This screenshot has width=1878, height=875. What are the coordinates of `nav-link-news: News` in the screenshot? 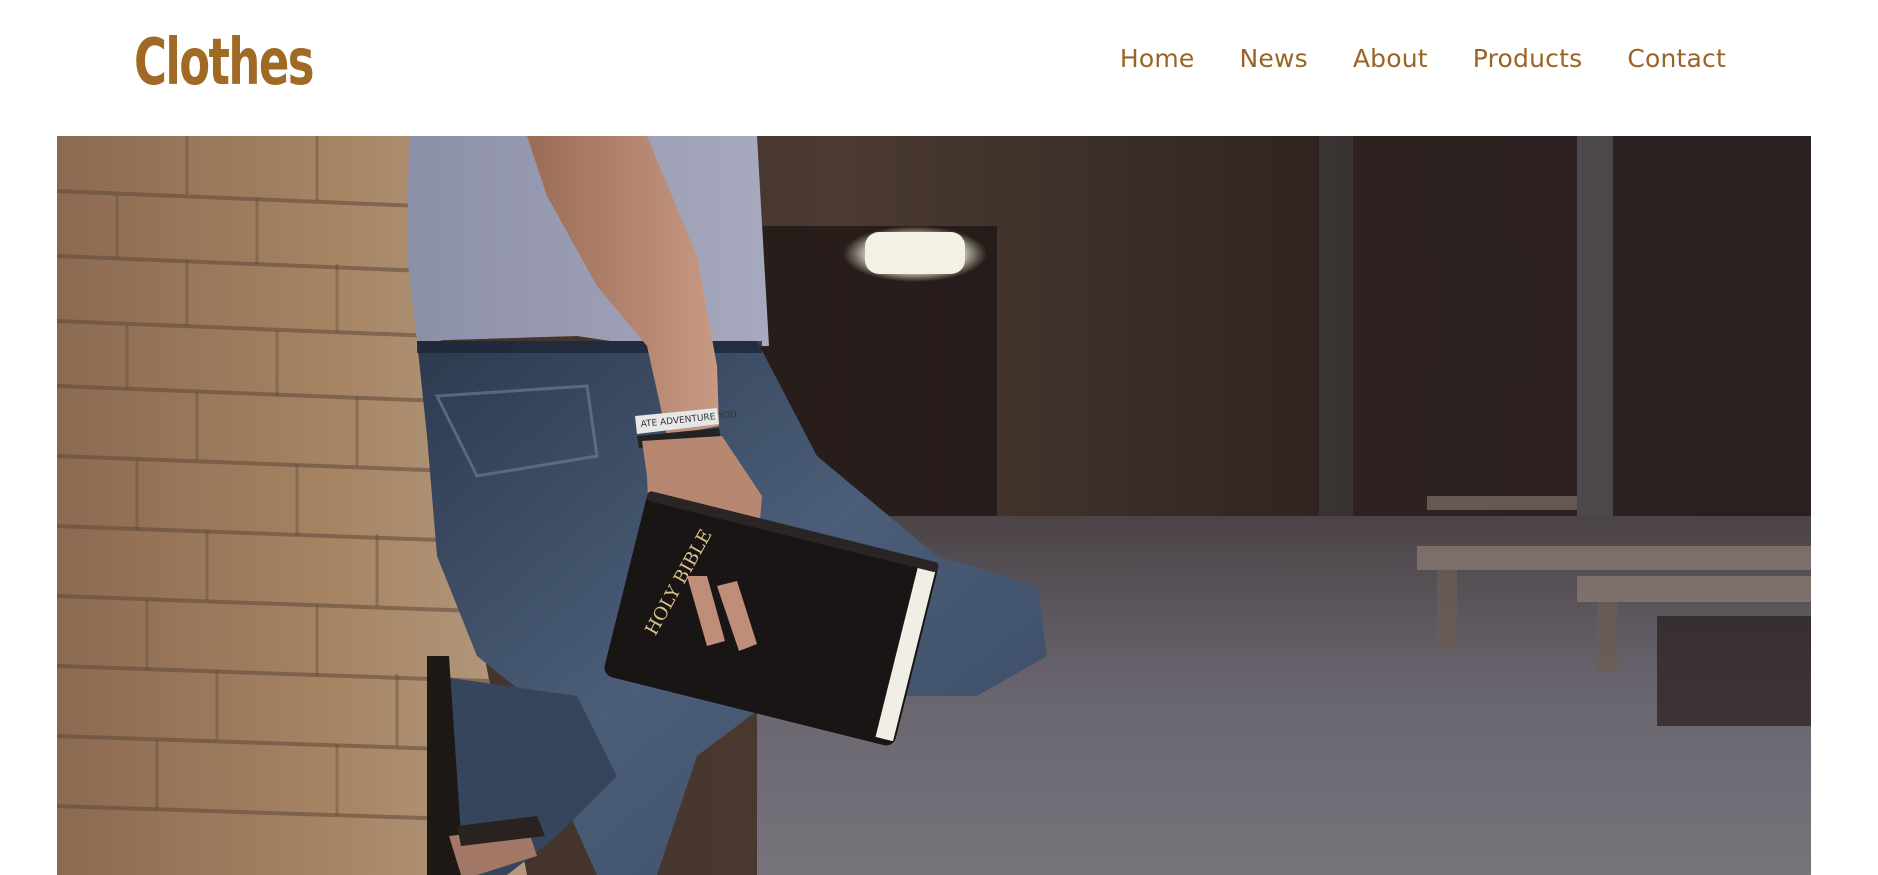 It's located at (1274, 58).